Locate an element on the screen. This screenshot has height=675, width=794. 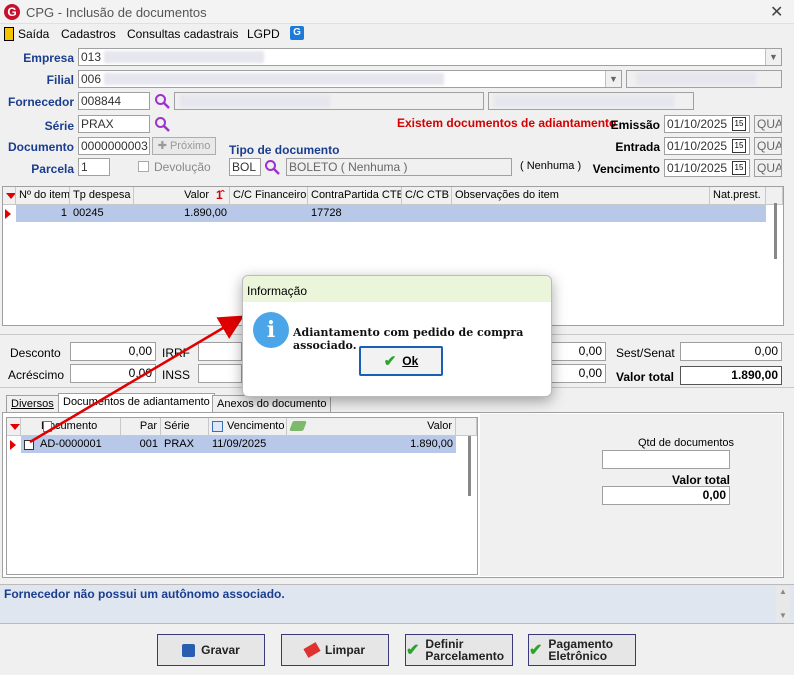
devolucao-checkbox is located at coordinates (143, 166).